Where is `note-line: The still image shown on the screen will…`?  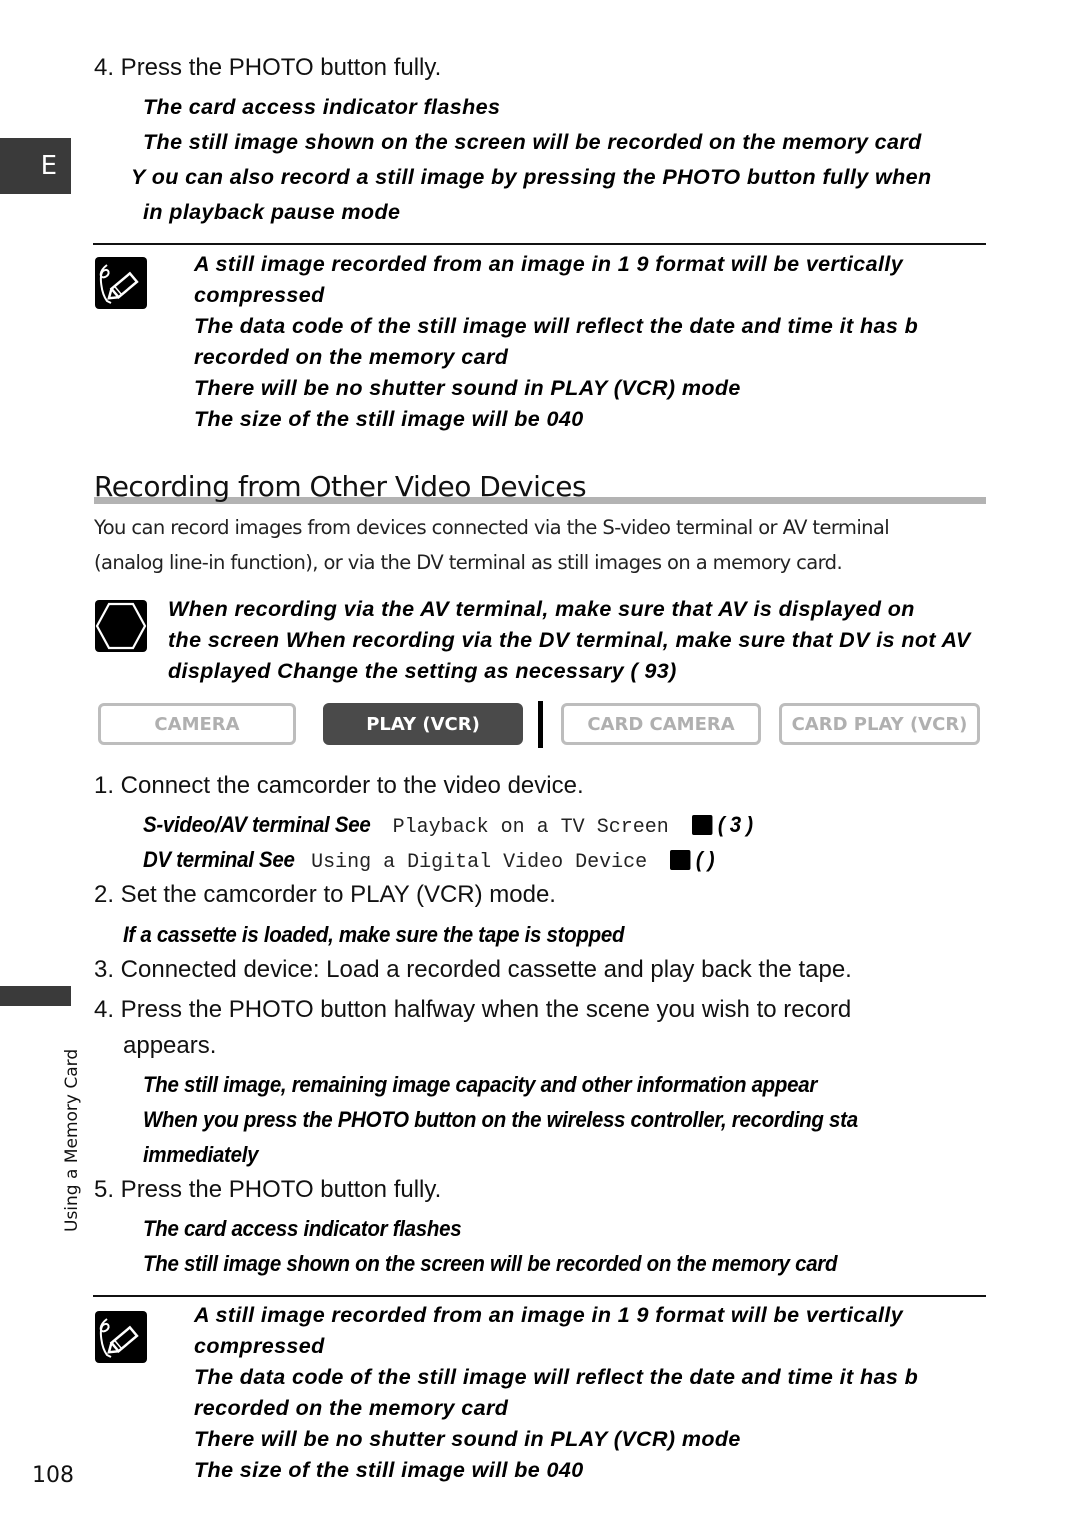
note-line: The still image shown on the screen will… is located at coordinates (532, 142).